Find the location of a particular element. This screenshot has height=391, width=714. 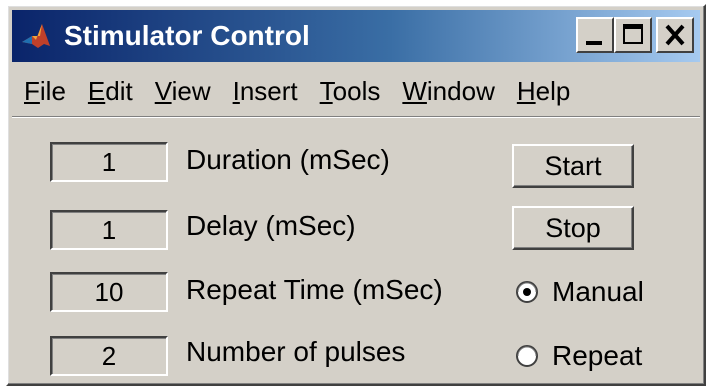

repeat-time-label: Repeat Time (mSec) is located at coordinates (314, 289).